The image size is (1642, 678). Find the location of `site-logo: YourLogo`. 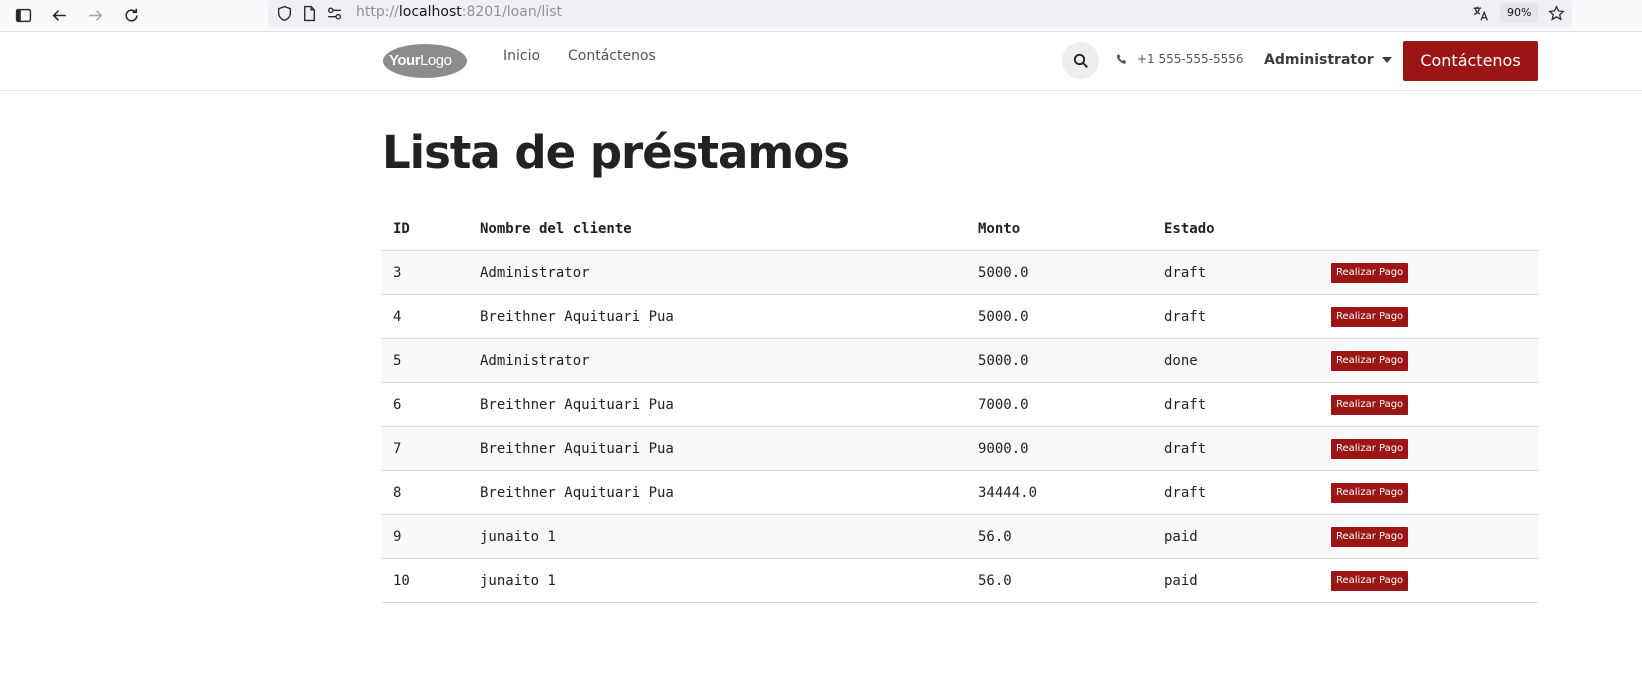

site-logo: YourLogo is located at coordinates (425, 61).